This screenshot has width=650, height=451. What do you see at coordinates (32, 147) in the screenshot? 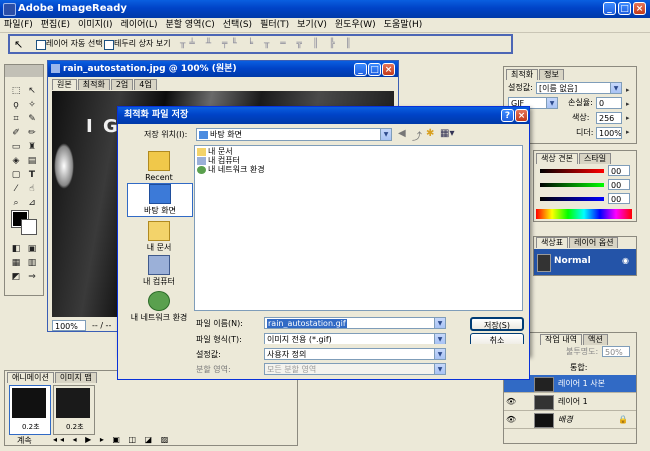
I see `stamp-tool-icon: ♜` at bounding box center [32, 147].